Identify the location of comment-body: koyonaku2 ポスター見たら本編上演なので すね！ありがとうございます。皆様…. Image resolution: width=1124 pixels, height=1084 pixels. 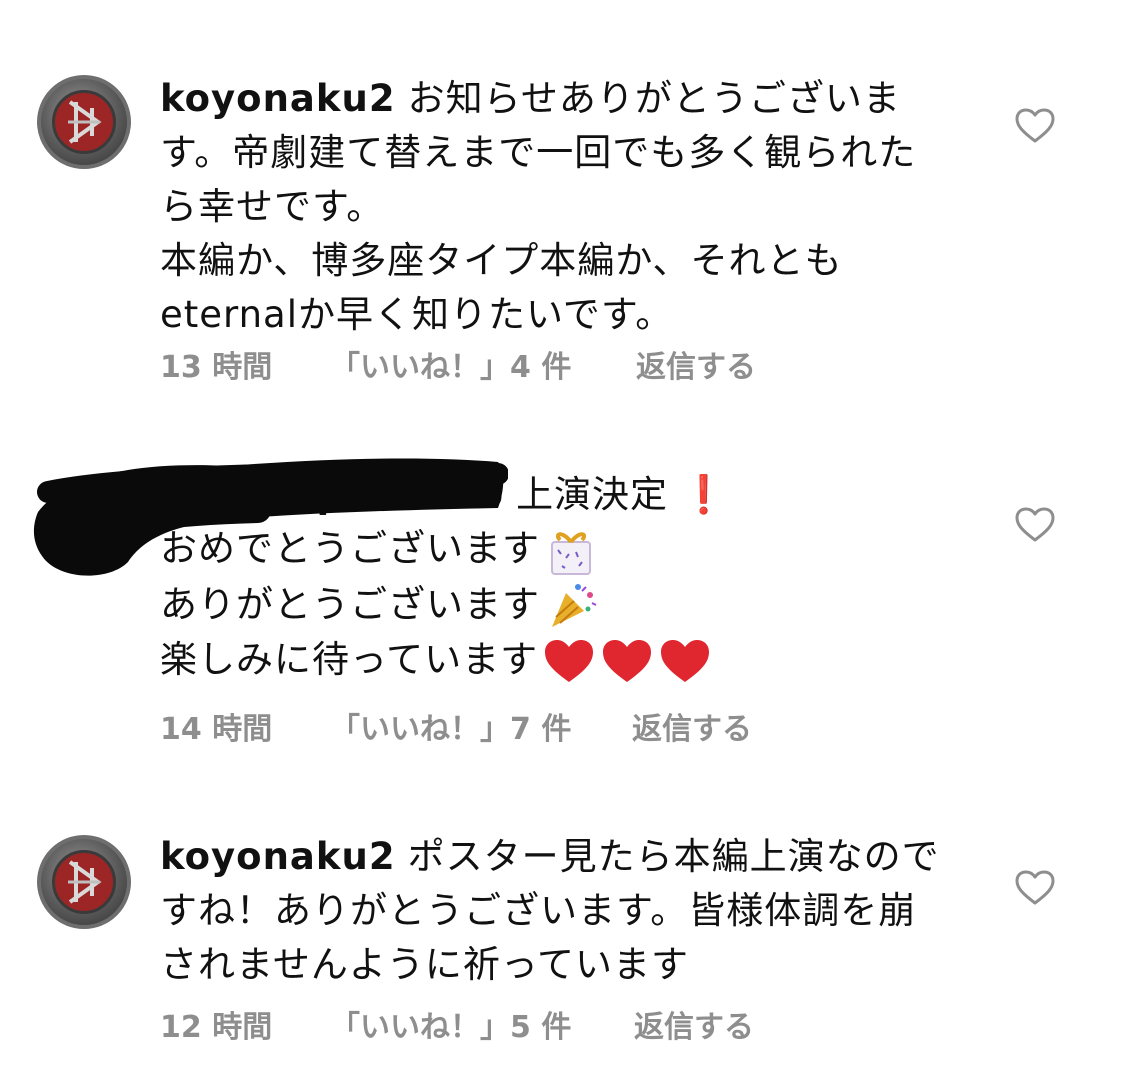
(560, 911).